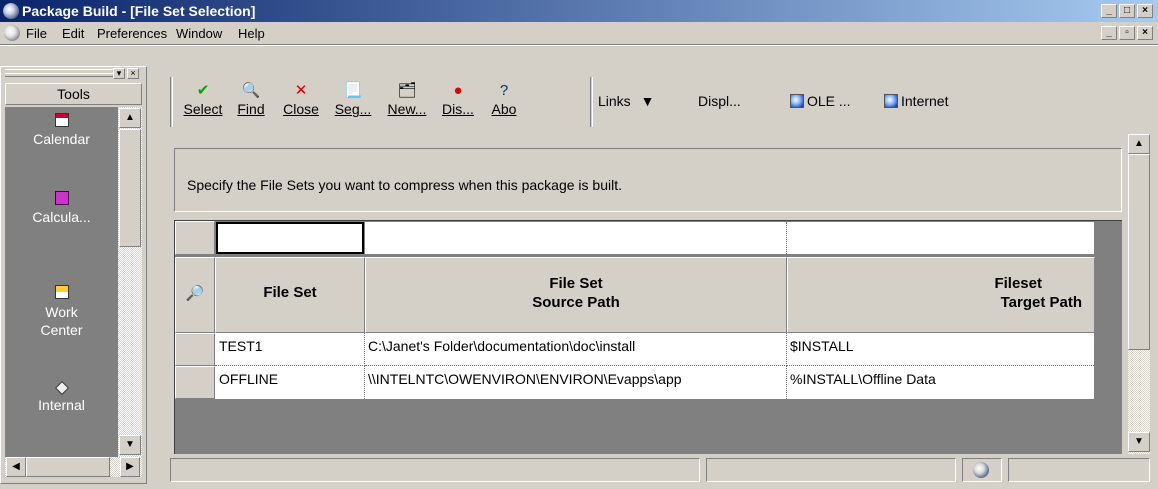 The width and height of the screenshot is (1158, 489). I want to click on column-source-path-line1: File Set, so click(576, 283).